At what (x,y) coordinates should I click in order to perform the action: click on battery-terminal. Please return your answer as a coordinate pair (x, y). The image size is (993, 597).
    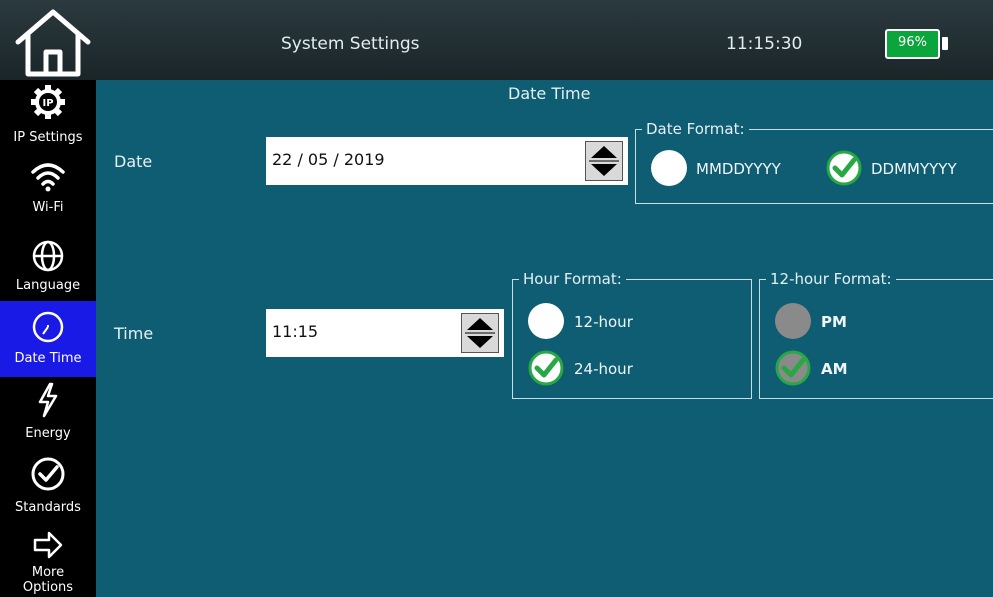
    Looking at the image, I should click on (945, 43).